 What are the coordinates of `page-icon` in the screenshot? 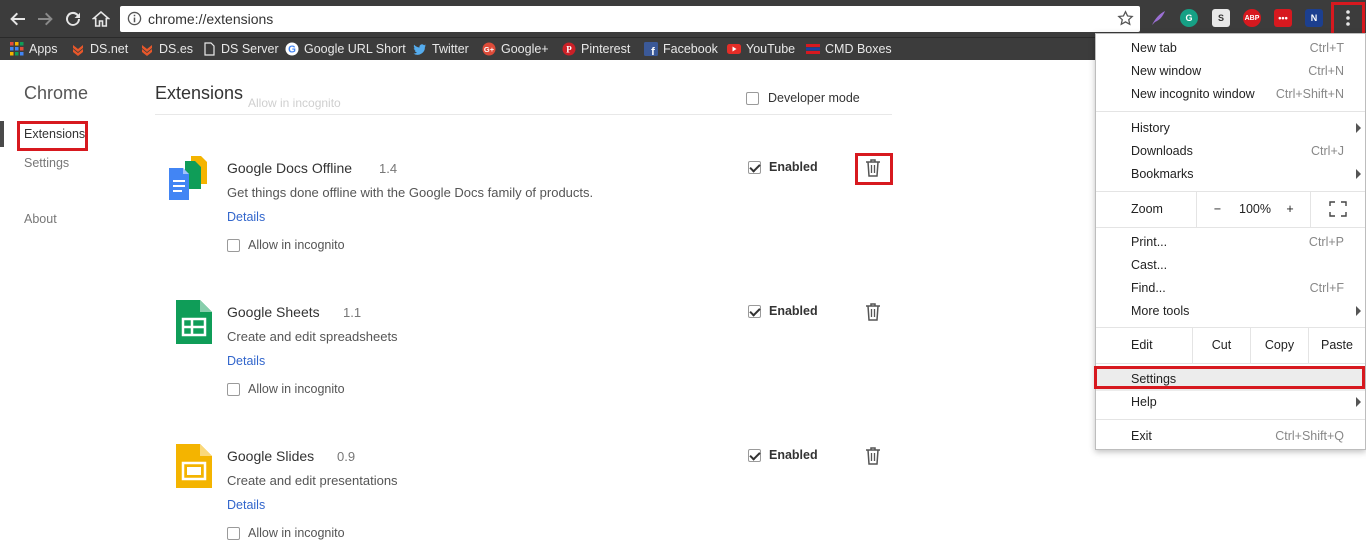 It's located at (209, 49).